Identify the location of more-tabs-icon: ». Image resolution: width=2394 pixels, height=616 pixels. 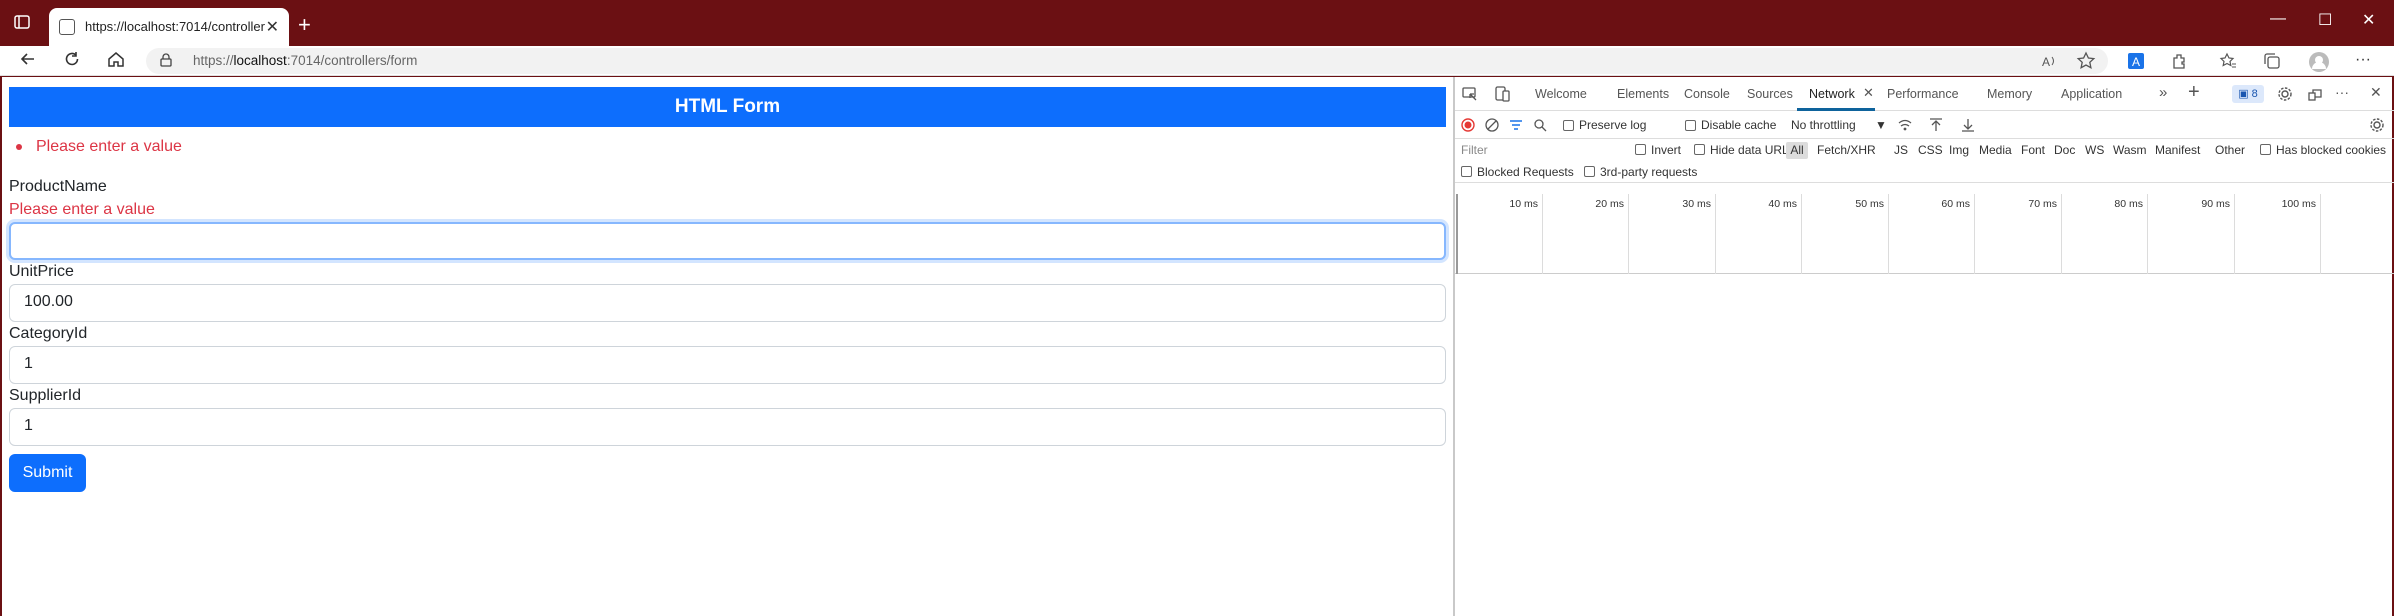
(2163, 92).